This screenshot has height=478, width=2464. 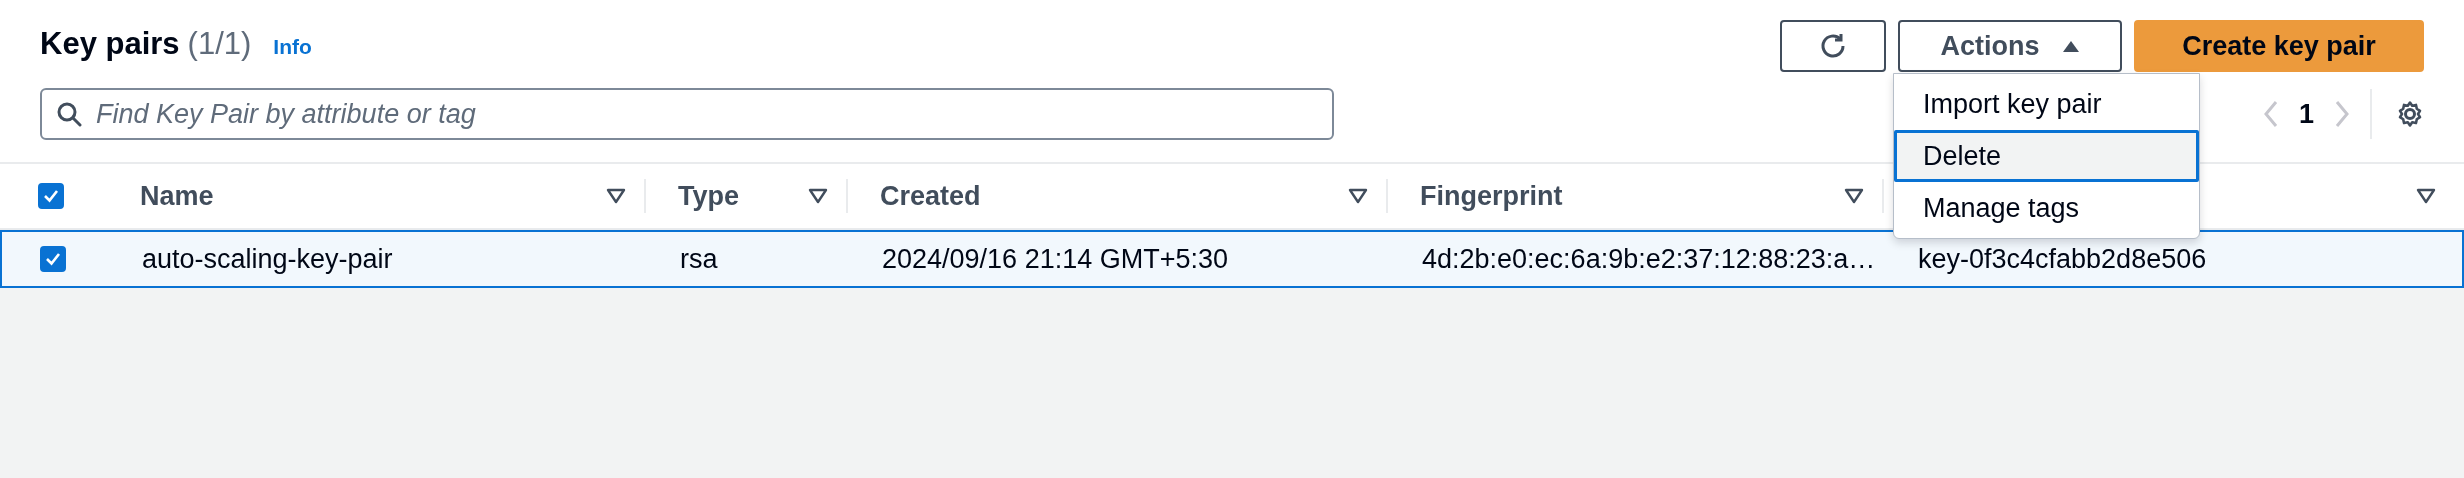 What do you see at coordinates (292, 47) in the screenshot?
I see `info-link: Info` at bounding box center [292, 47].